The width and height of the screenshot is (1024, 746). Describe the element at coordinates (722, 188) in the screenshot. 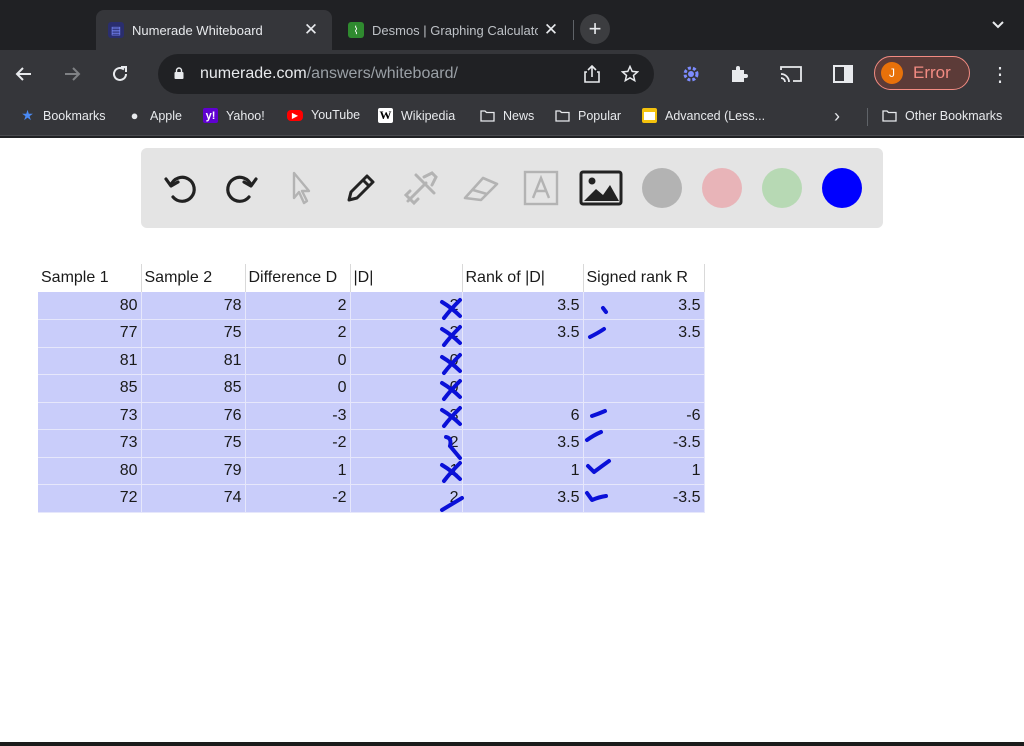

I see `pink-color-swatch` at that location.